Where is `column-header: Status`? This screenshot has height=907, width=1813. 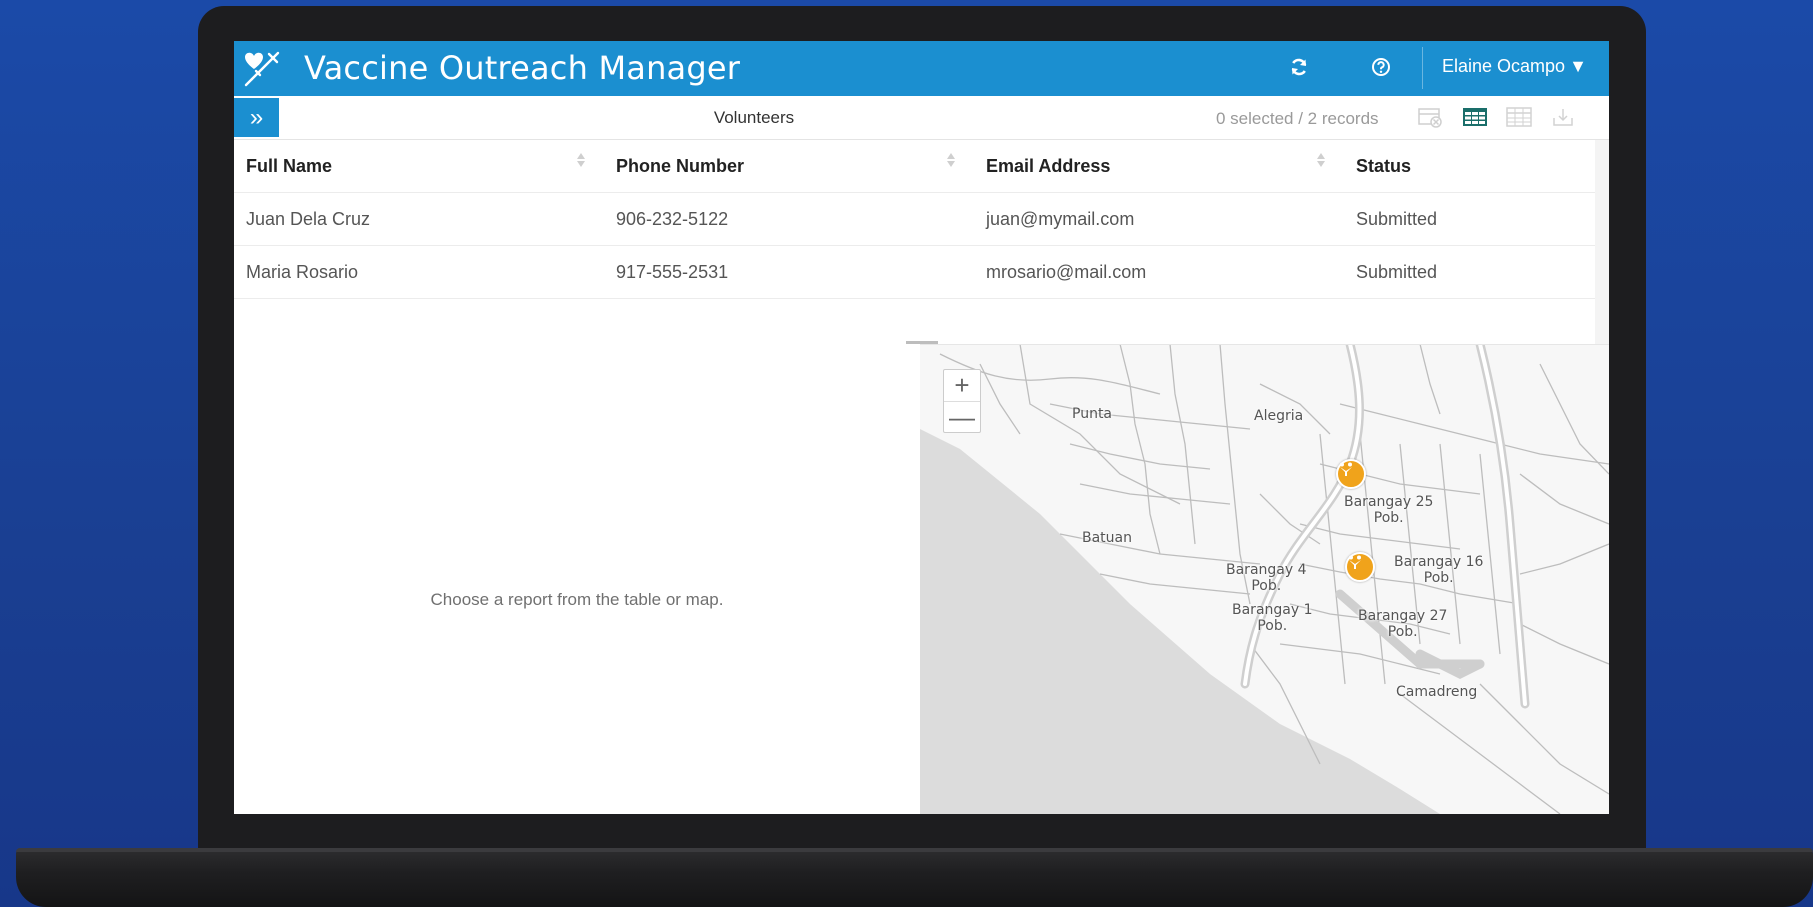 column-header: Status is located at coordinates (1469, 166).